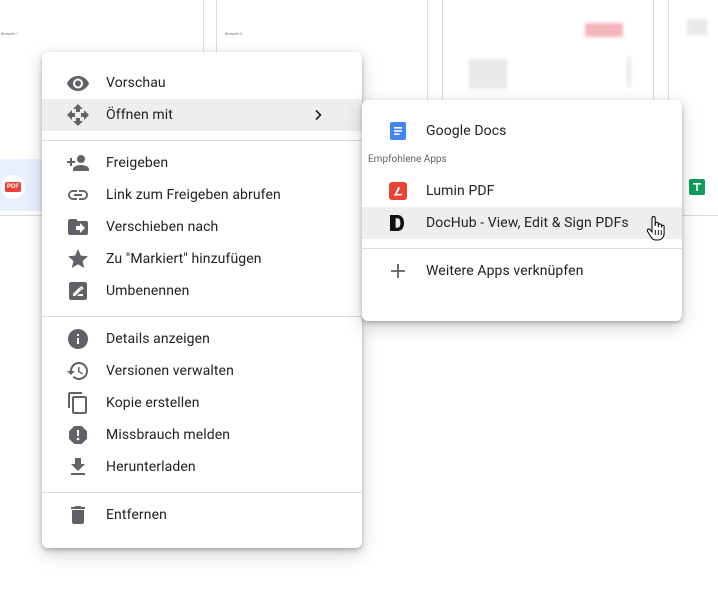  I want to click on menu-item-get-link: Link zum Freigeben abrufen, so click(202, 195).